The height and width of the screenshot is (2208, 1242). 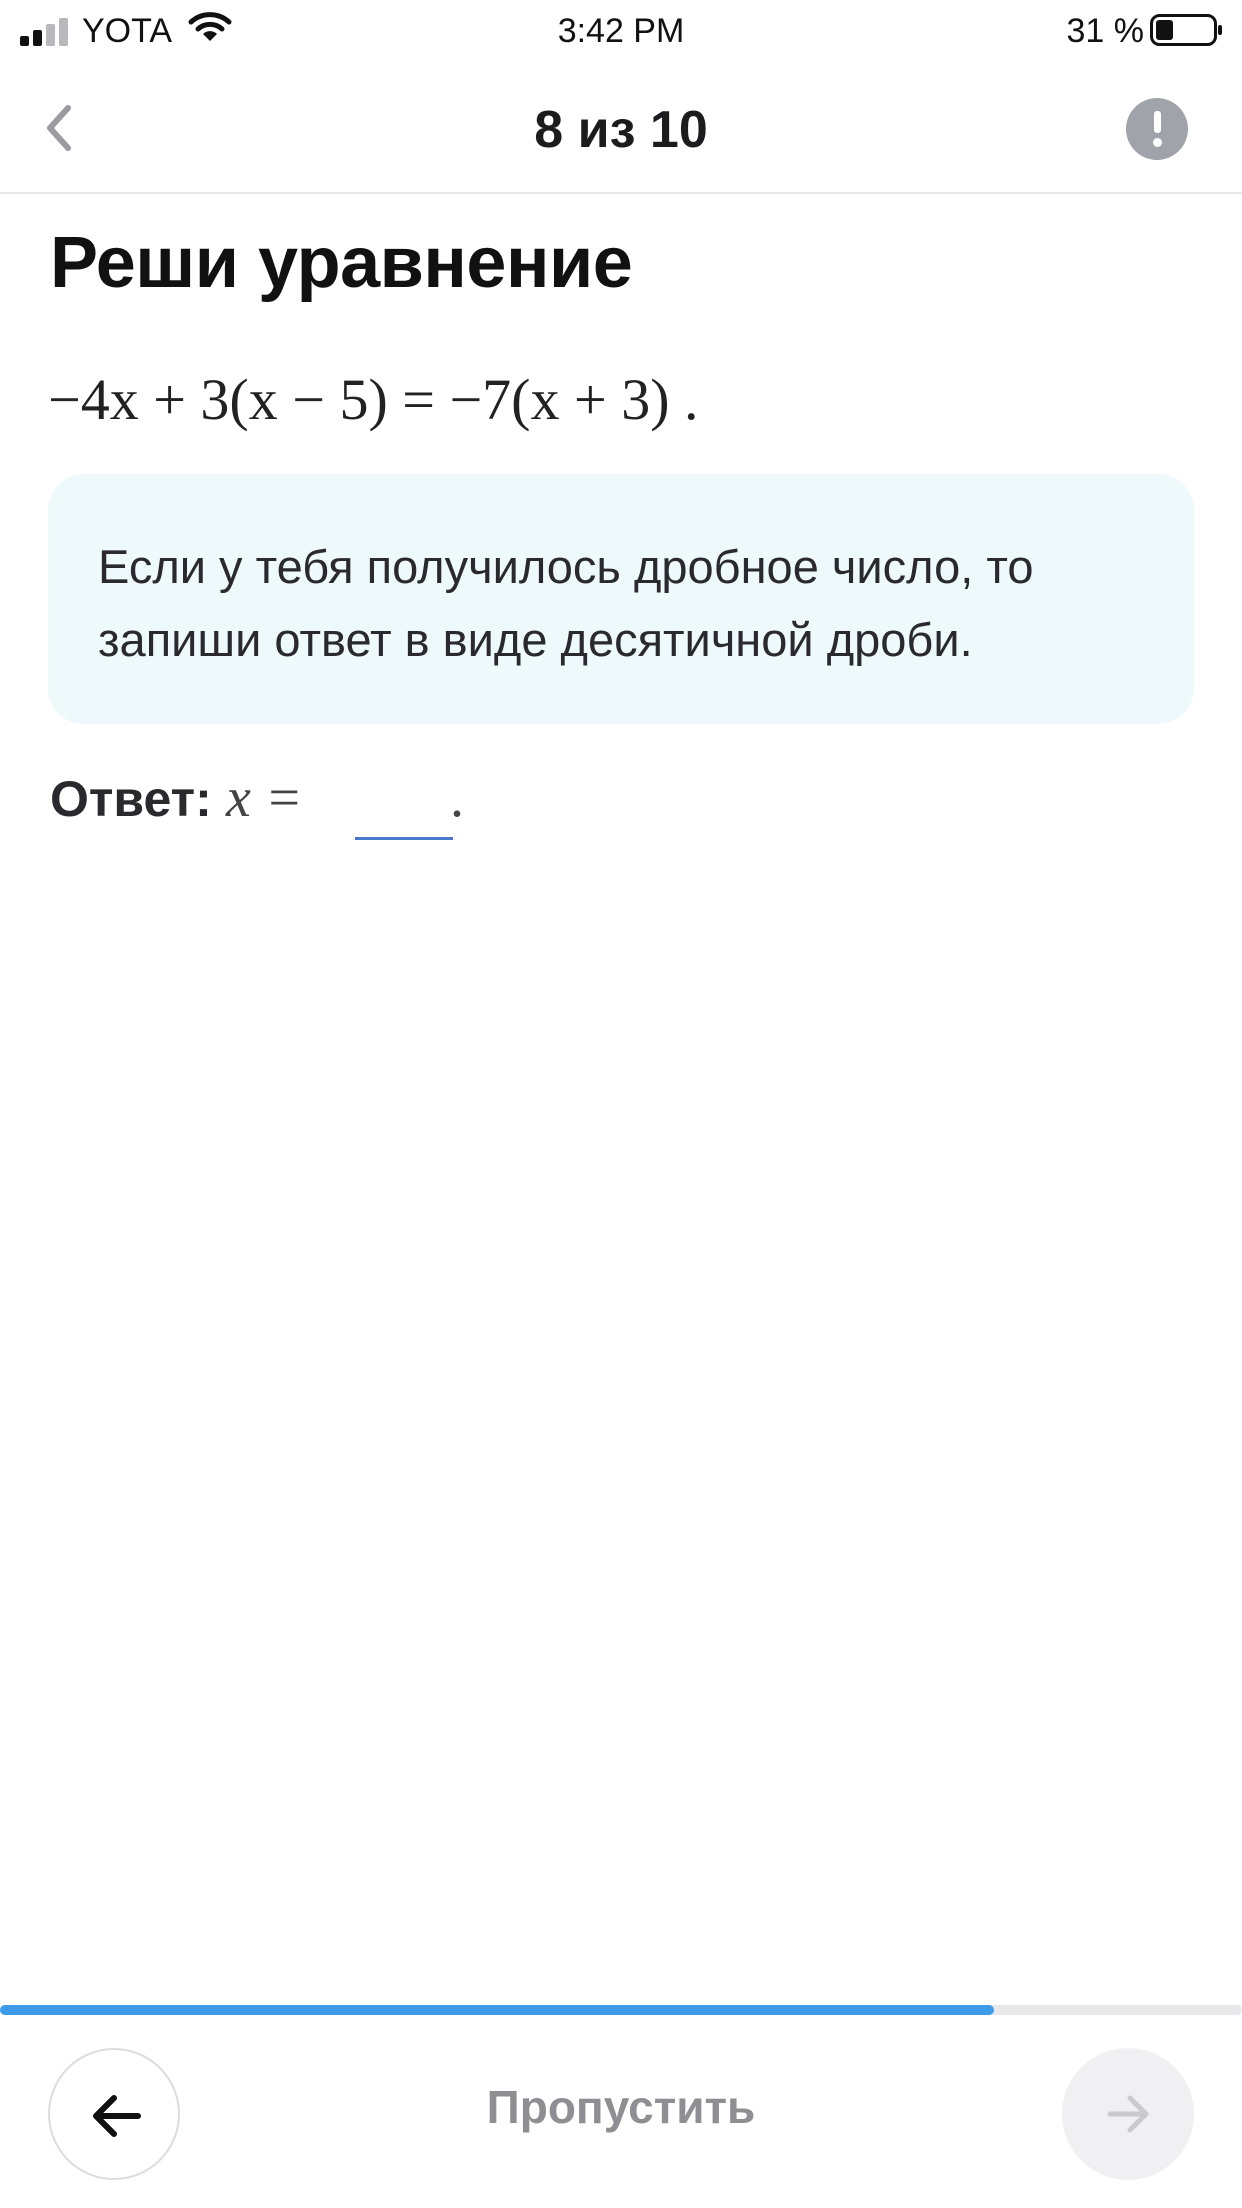 I want to click on progress-fill, so click(x=497, y=2010).